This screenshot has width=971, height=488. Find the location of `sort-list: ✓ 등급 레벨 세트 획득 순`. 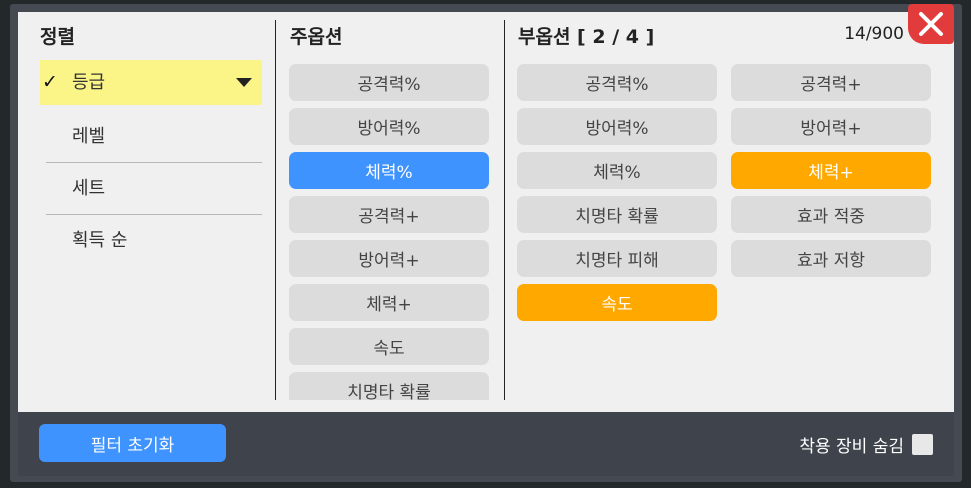

sort-list: ✓ 등급 레벨 세트 획득 순 is located at coordinates (151, 163).